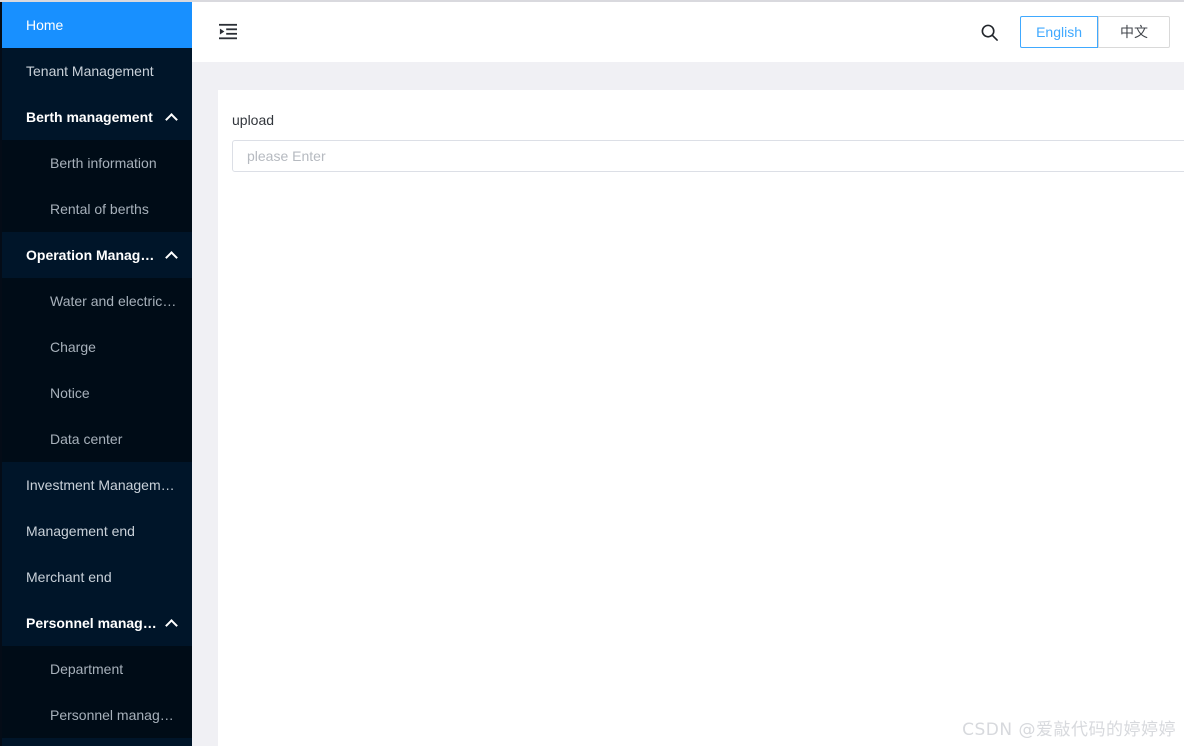 The image size is (1184, 746). Describe the element at coordinates (1059, 32) in the screenshot. I see `language-button-english: English` at that location.